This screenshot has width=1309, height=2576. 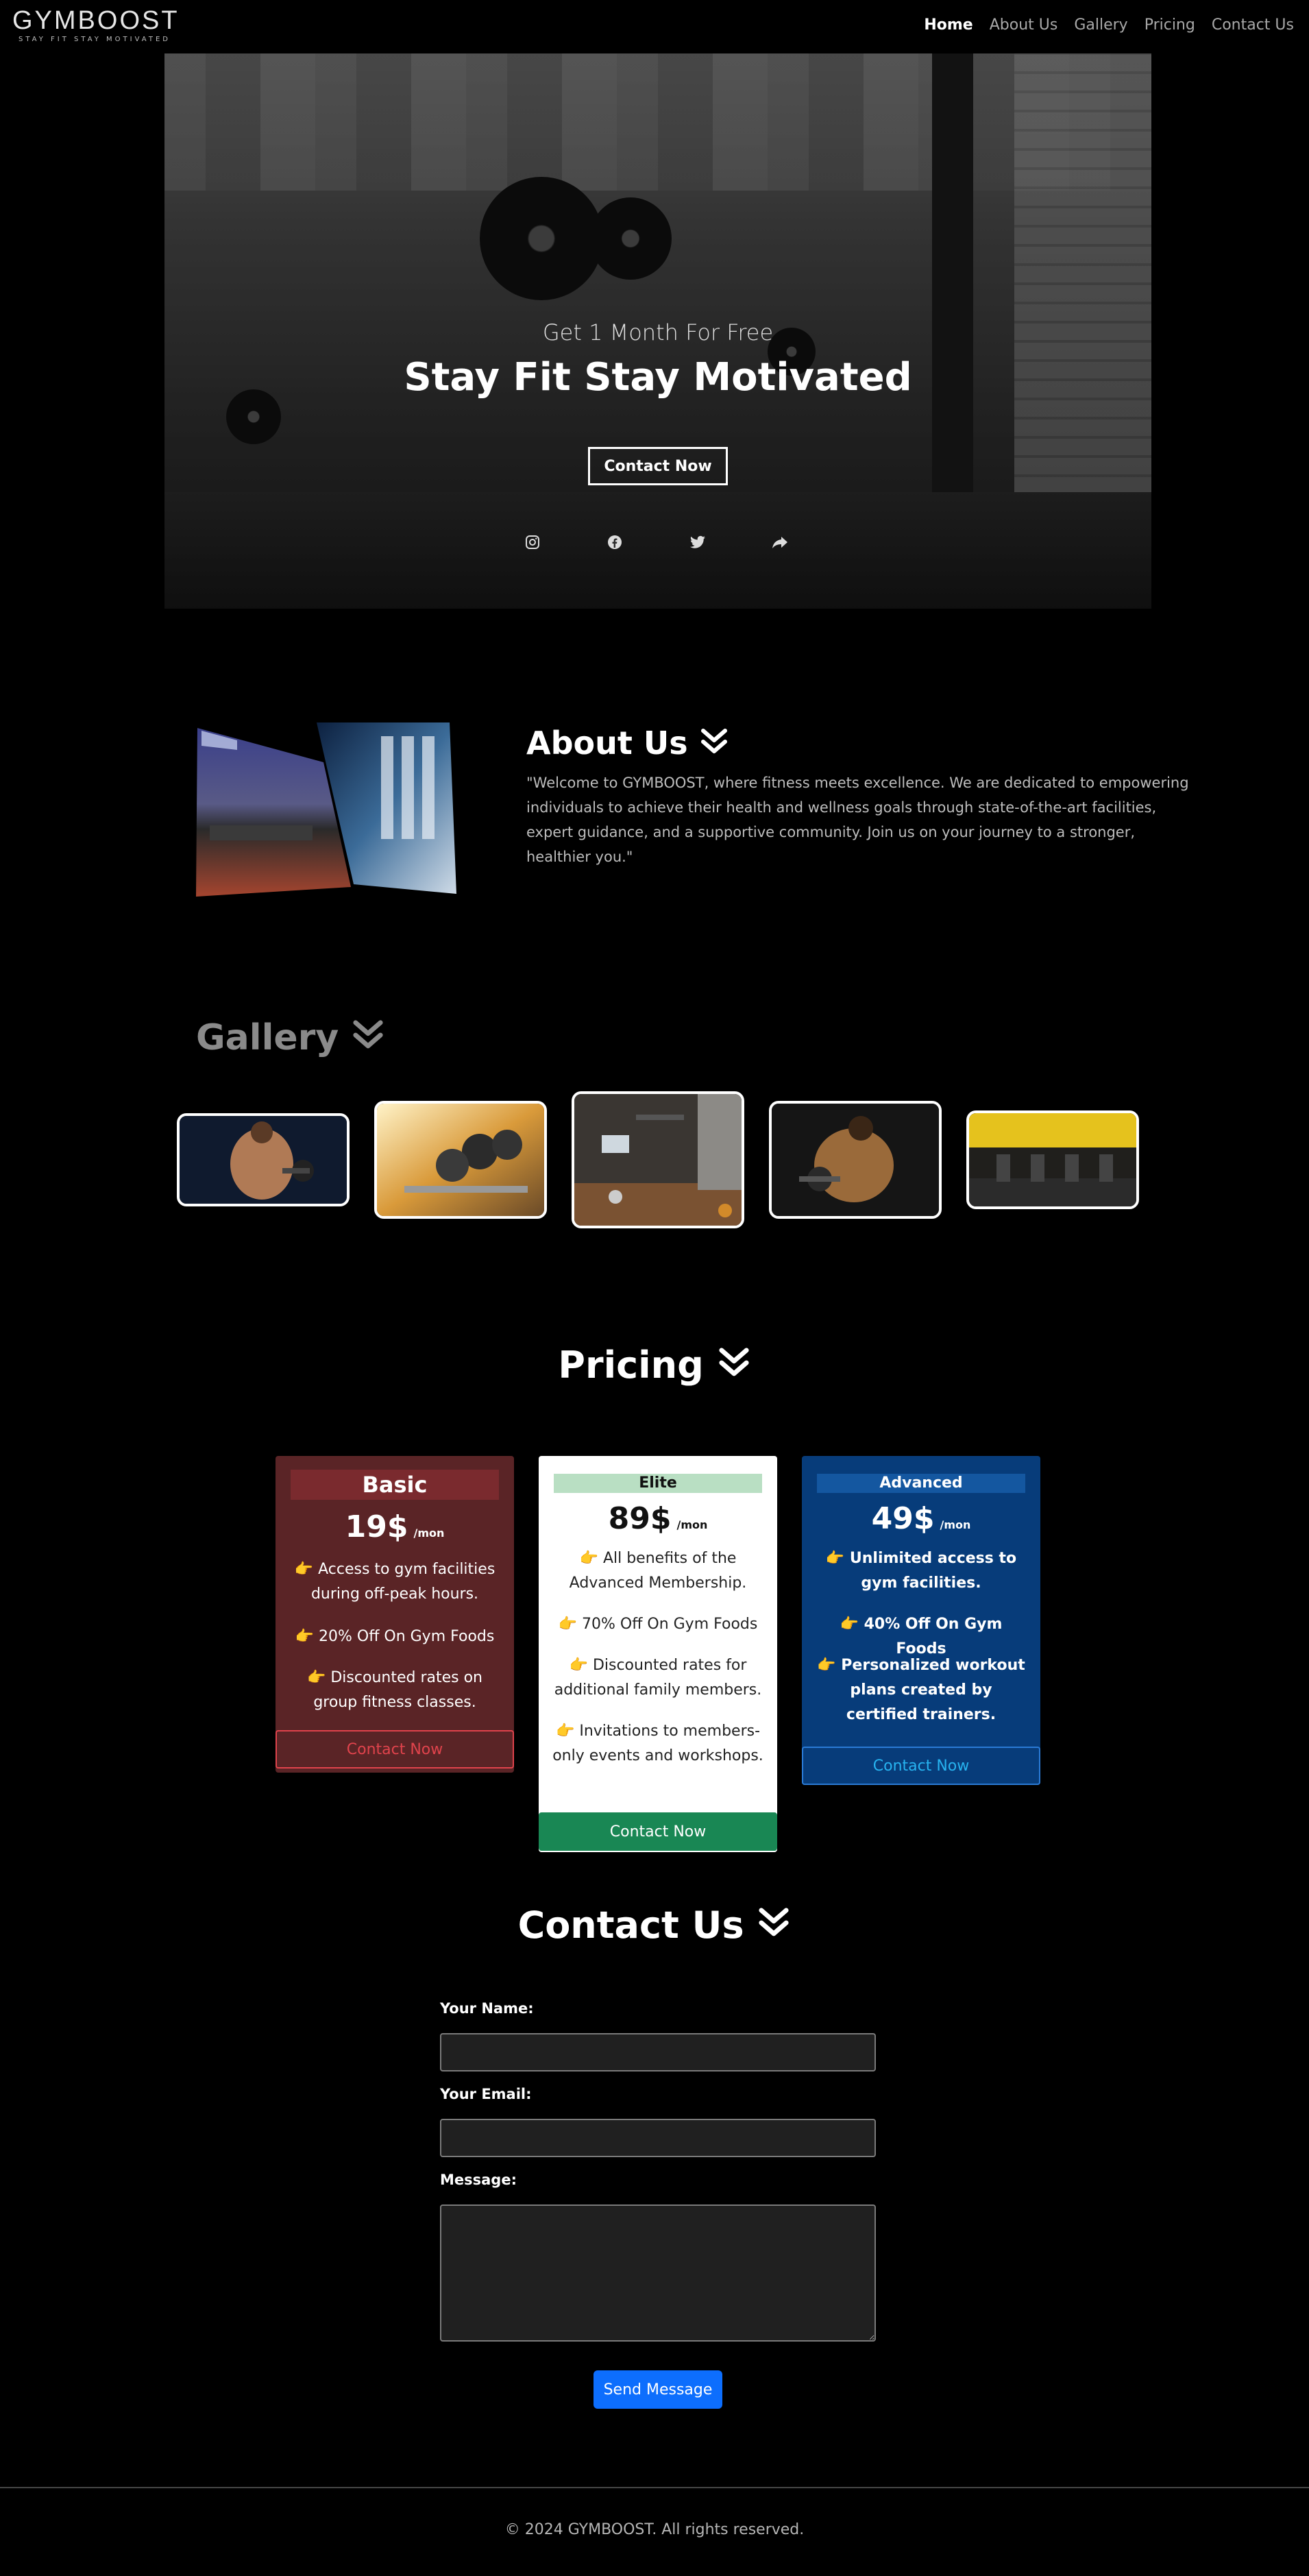 I want to click on facebook-icon, so click(x=615, y=545).